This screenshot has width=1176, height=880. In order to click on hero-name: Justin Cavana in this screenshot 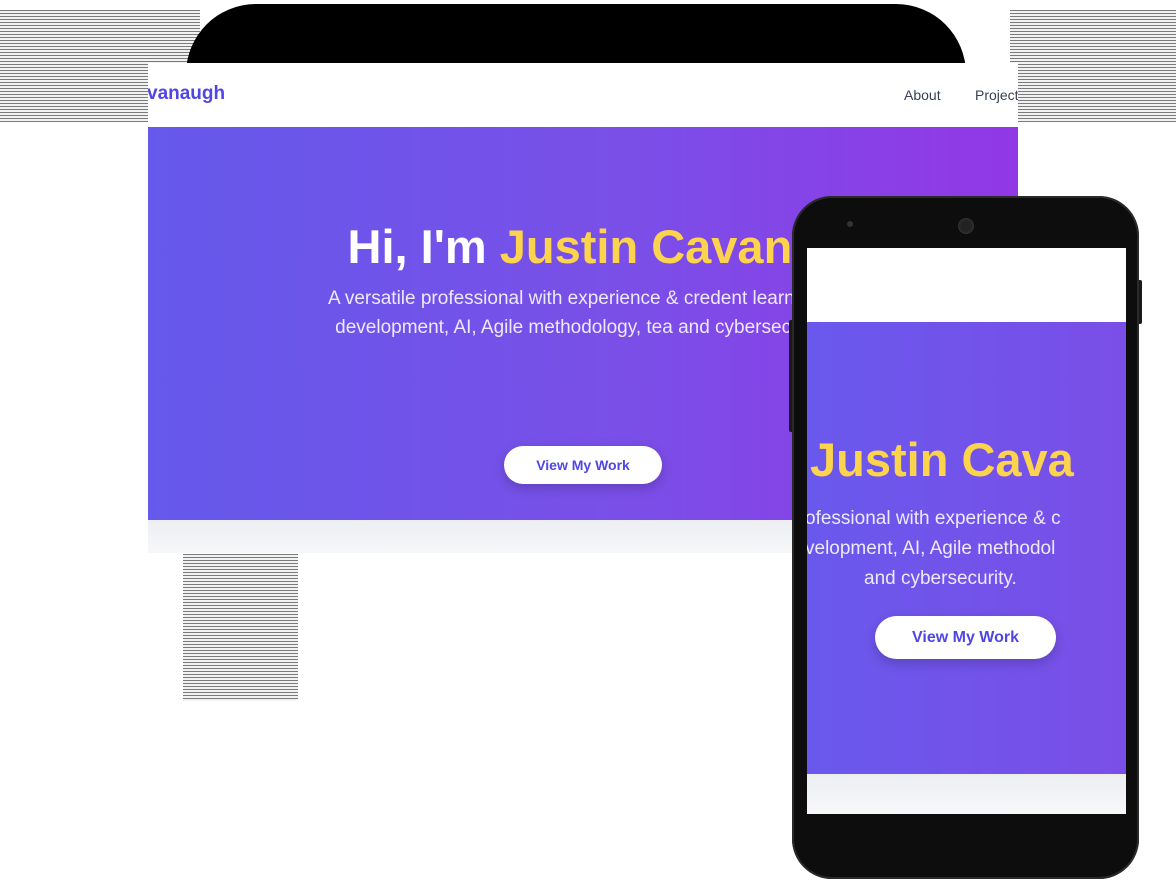, I will do `click(659, 246)`.